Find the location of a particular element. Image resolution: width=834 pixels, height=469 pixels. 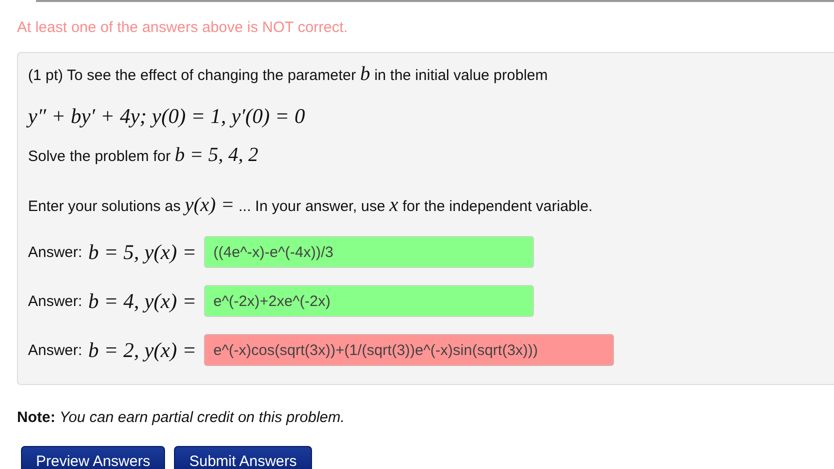

math-expression: b = 5, y(x) = is located at coordinates (142, 252).